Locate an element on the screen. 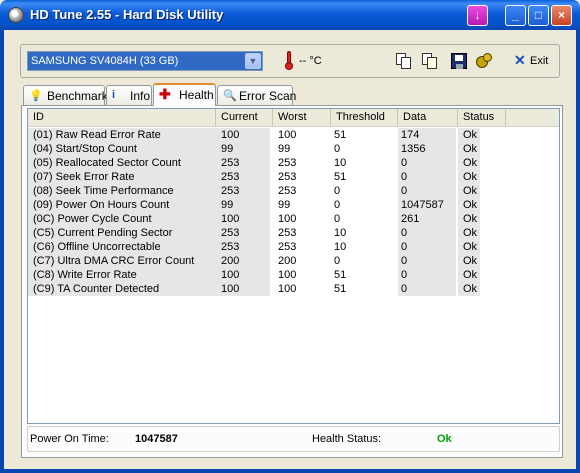  table-row: (C8) Write Error Rate 100 100 51 0 Ok is located at coordinates (293, 275).